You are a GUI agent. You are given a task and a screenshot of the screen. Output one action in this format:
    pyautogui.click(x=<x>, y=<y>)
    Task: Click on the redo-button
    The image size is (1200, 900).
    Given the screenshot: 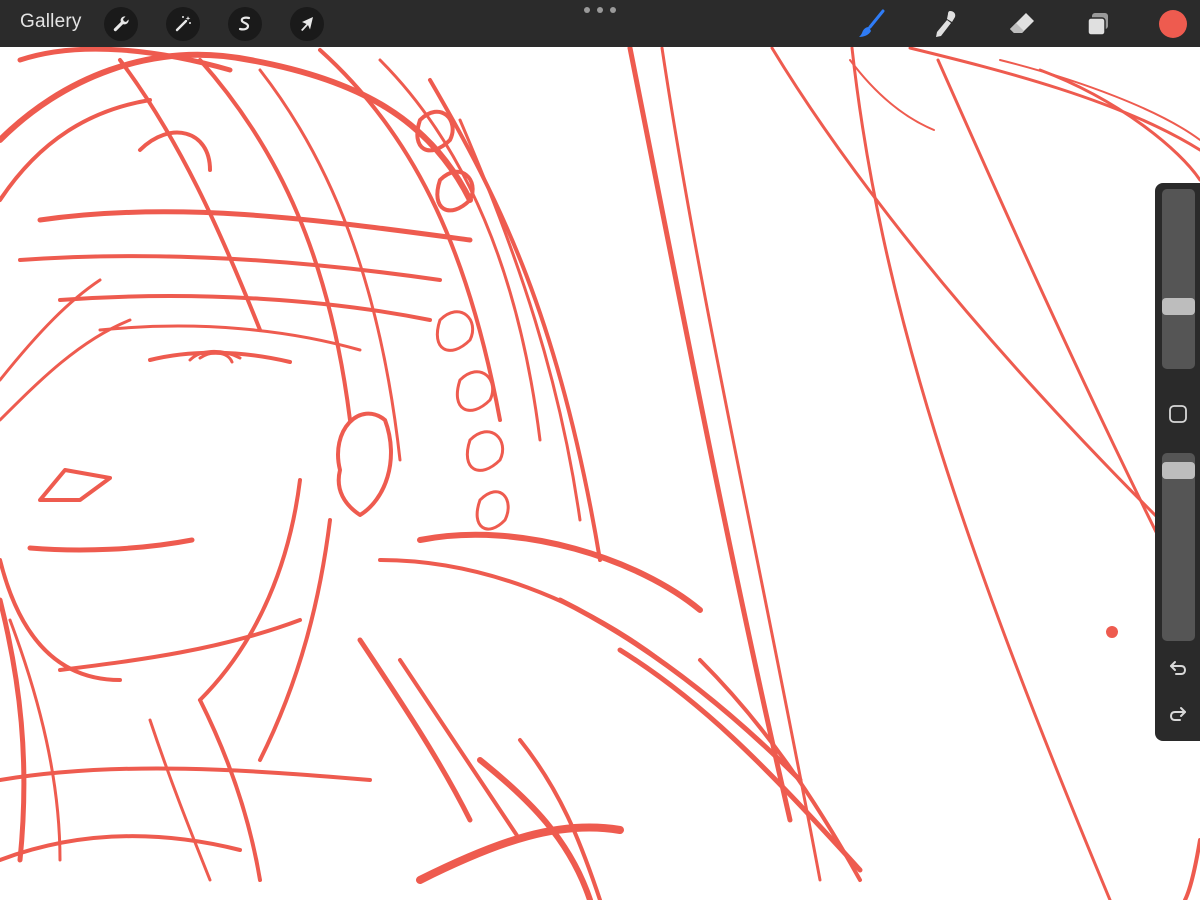 What is the action you would take?
    pyautogui.click(x=1178, y=714)
    